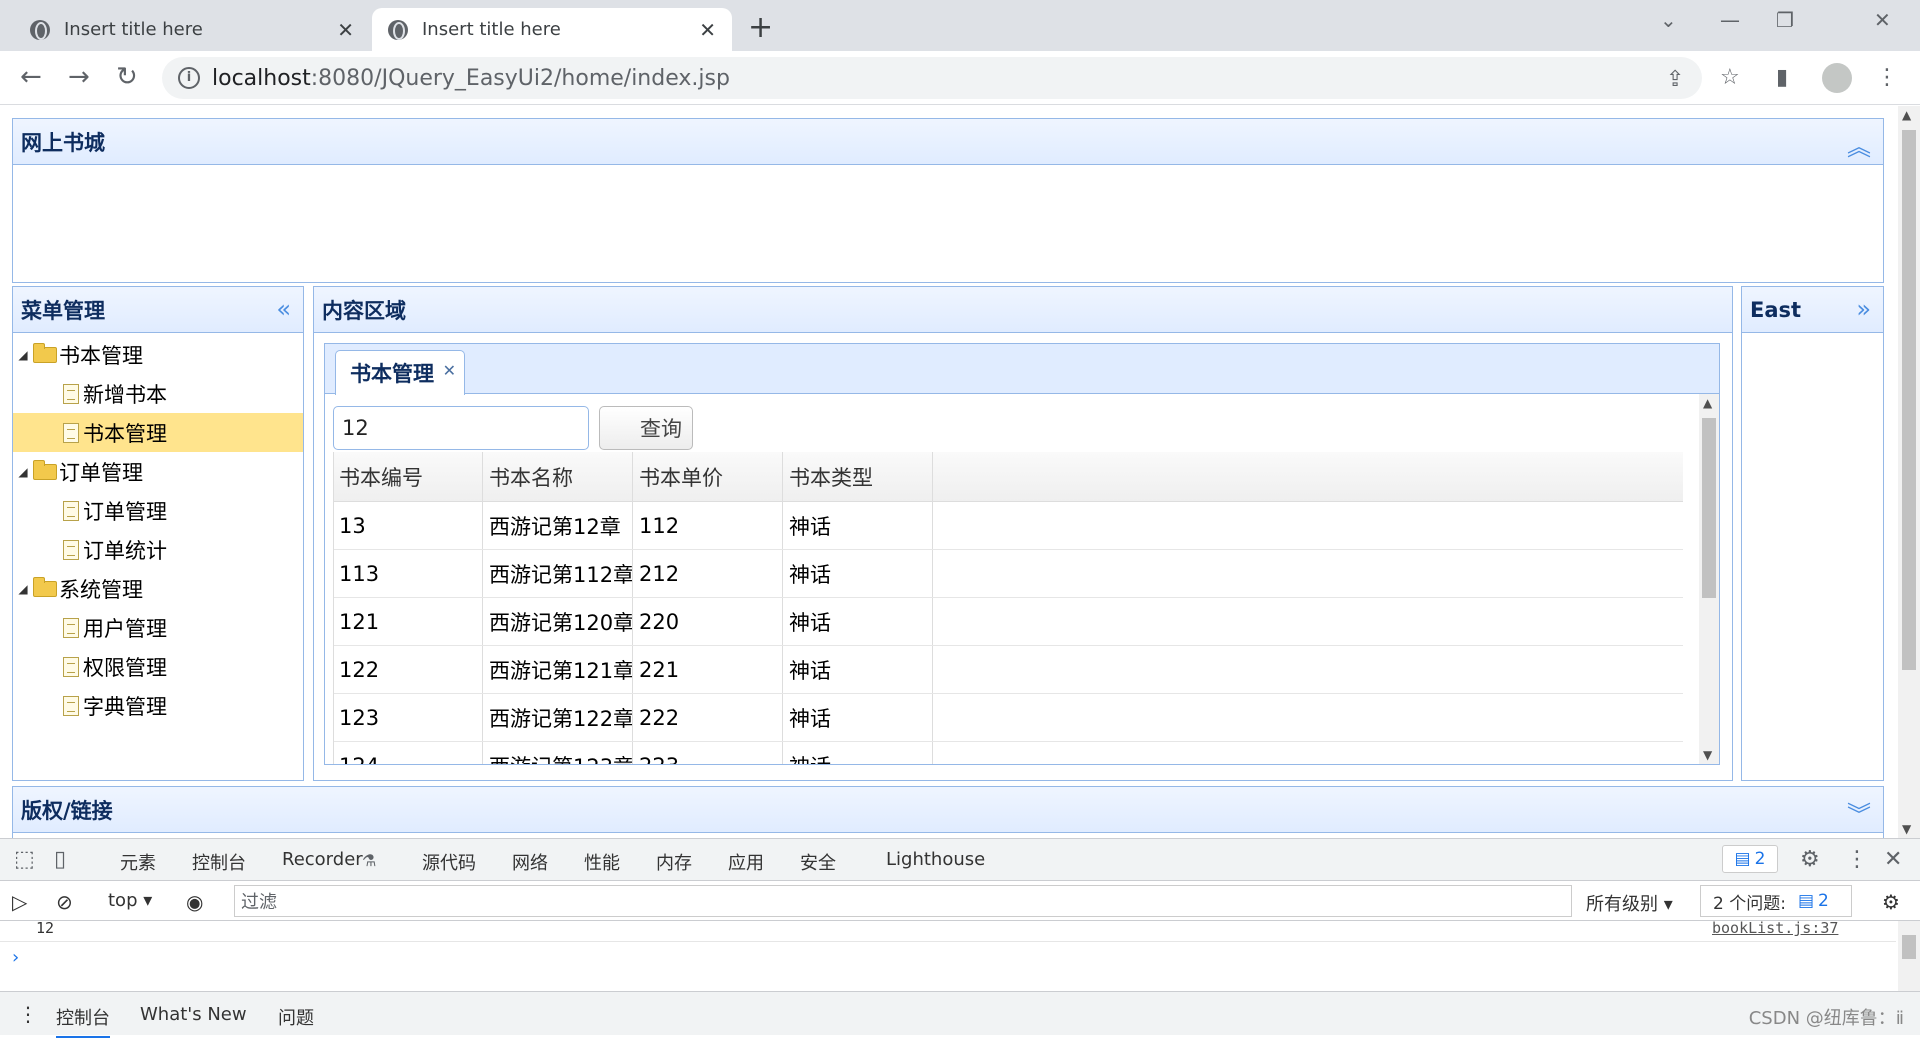 The image size is (1920, 1038). What do you see at coordinates (903, 901) in the screenshot?
I see `console-filter-input: 过滤` at bounding box center [903, 901].